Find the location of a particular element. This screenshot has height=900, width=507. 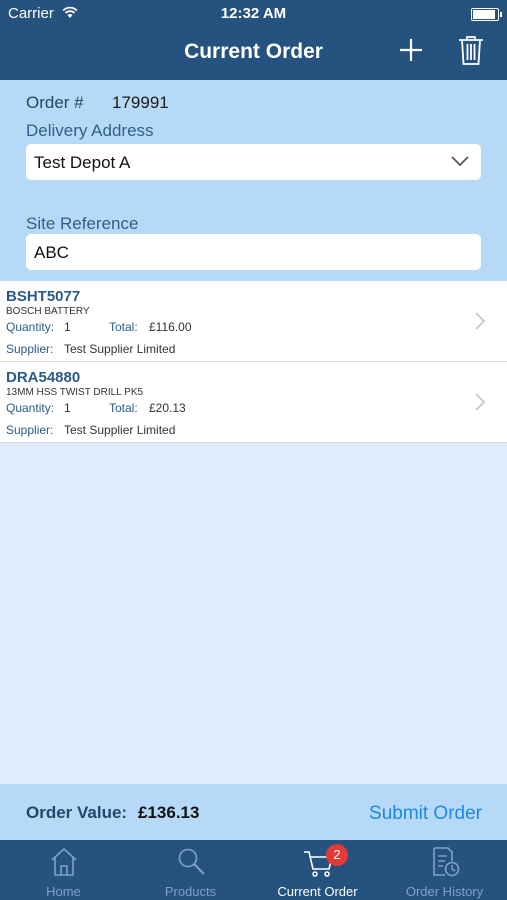

search-icon is located at coordinates (191, 861).